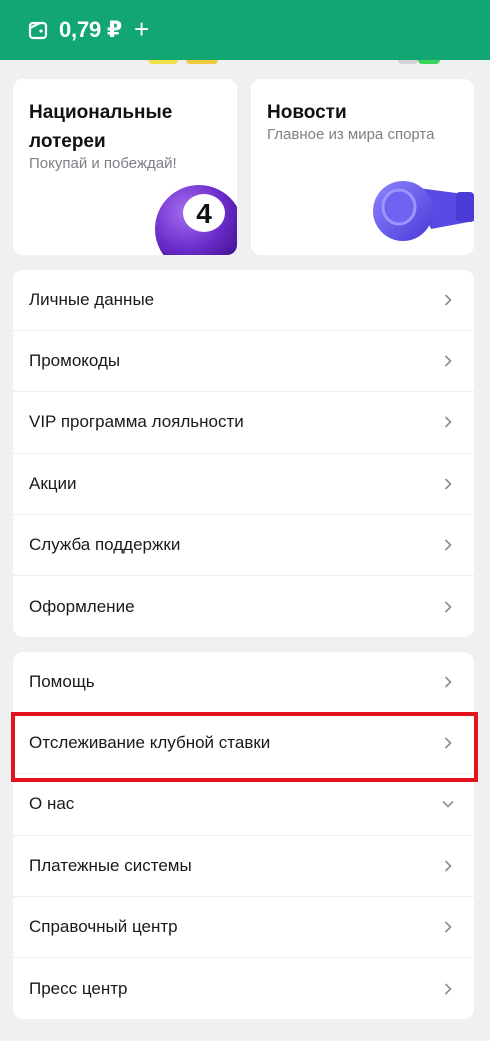  I want to click on add-funds-button: +, so click(141, 29).